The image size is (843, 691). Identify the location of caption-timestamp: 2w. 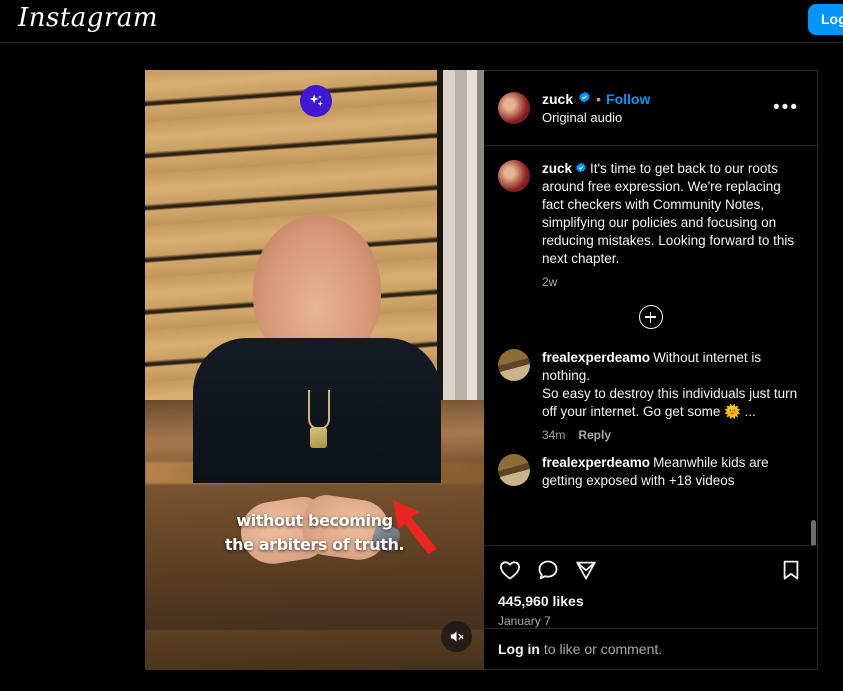
(550, 282).